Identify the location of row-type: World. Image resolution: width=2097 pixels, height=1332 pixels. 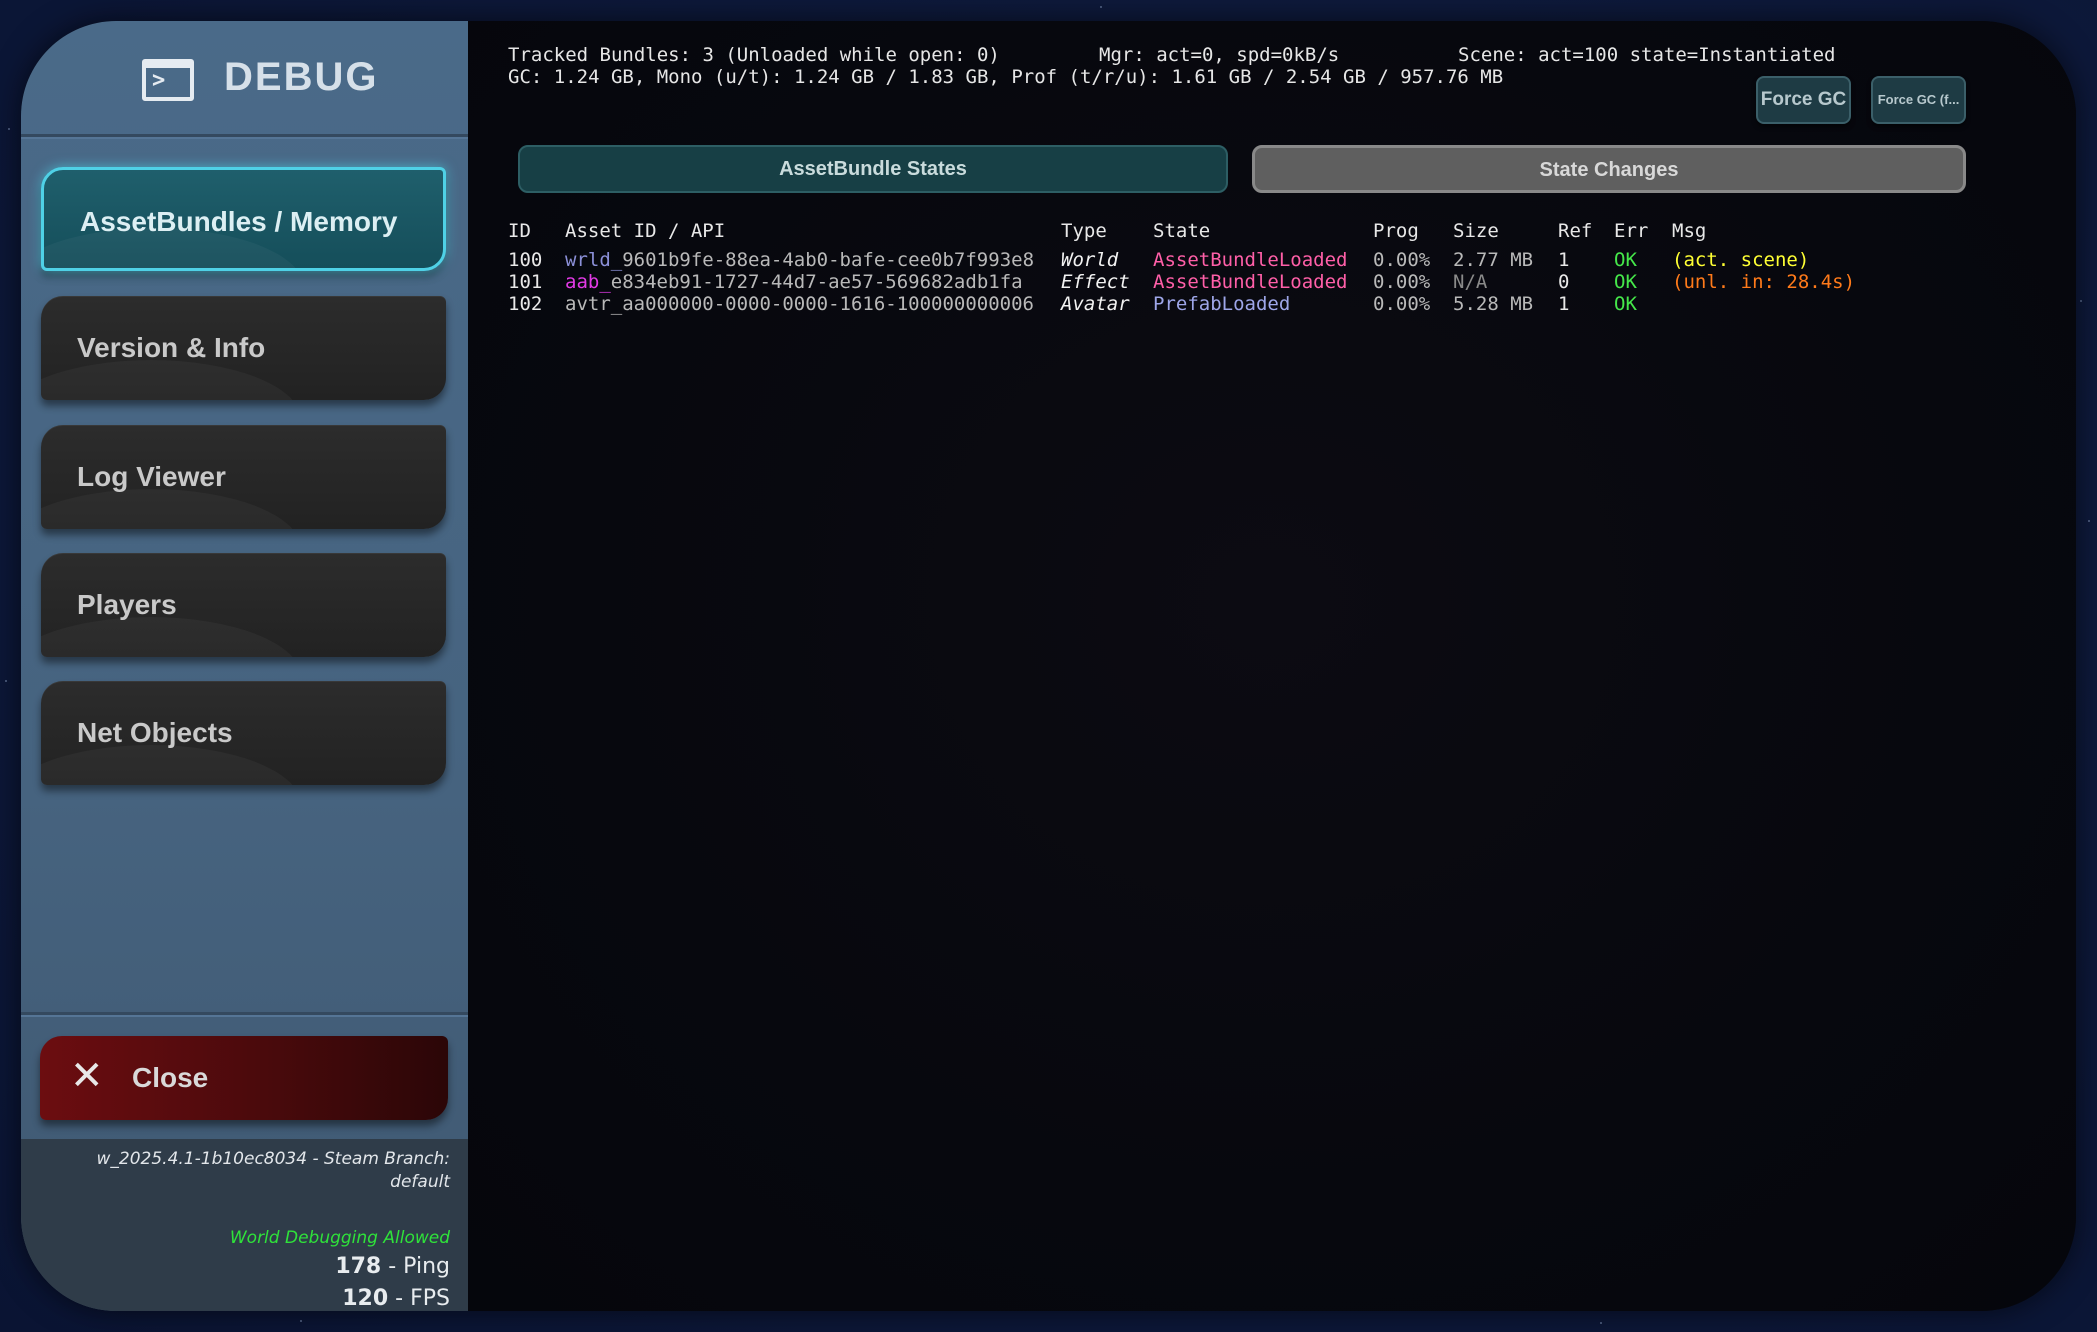
(1090, 260).